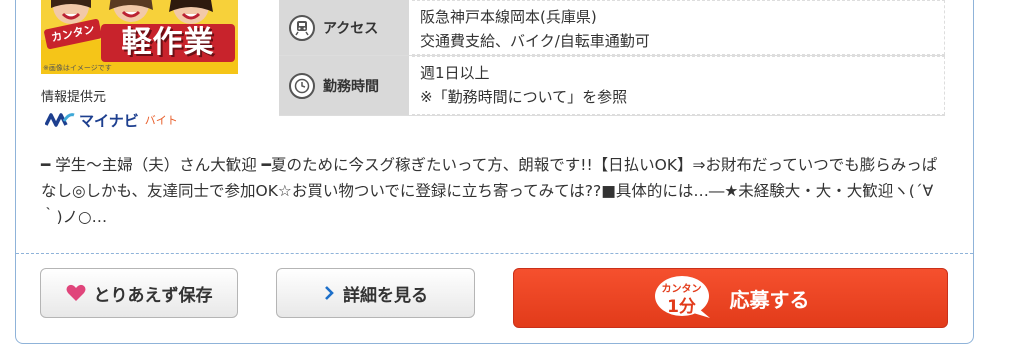  I want to click on info-value-access: 阪急神戸本線岡本(兵庫県) 交通費支給、バイク/自転車通勤可, so click(678, 27).